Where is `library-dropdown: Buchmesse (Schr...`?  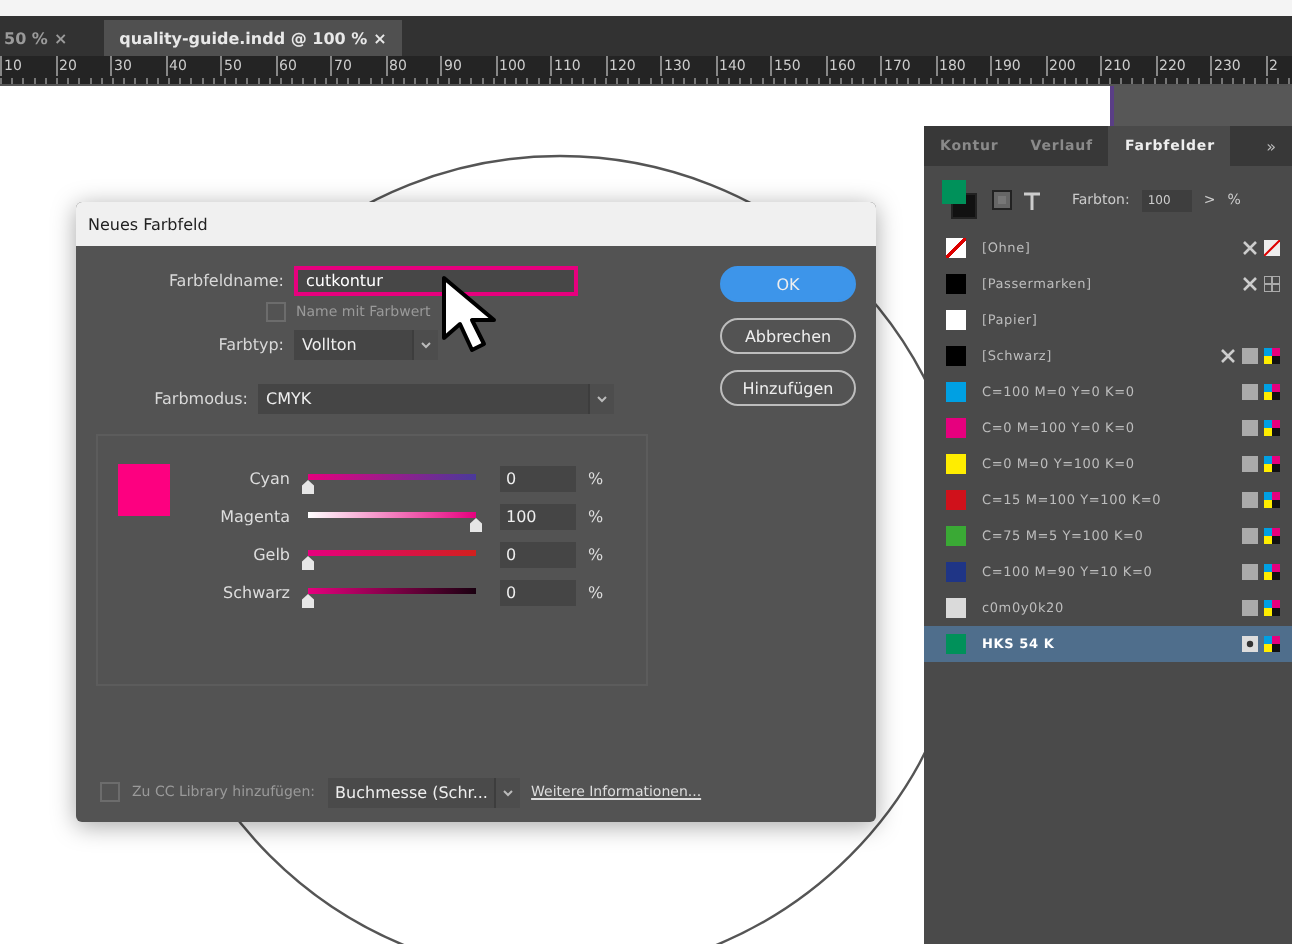 library-dropdown: Buchmesse (Schr... is located at coordinates (423, 792).